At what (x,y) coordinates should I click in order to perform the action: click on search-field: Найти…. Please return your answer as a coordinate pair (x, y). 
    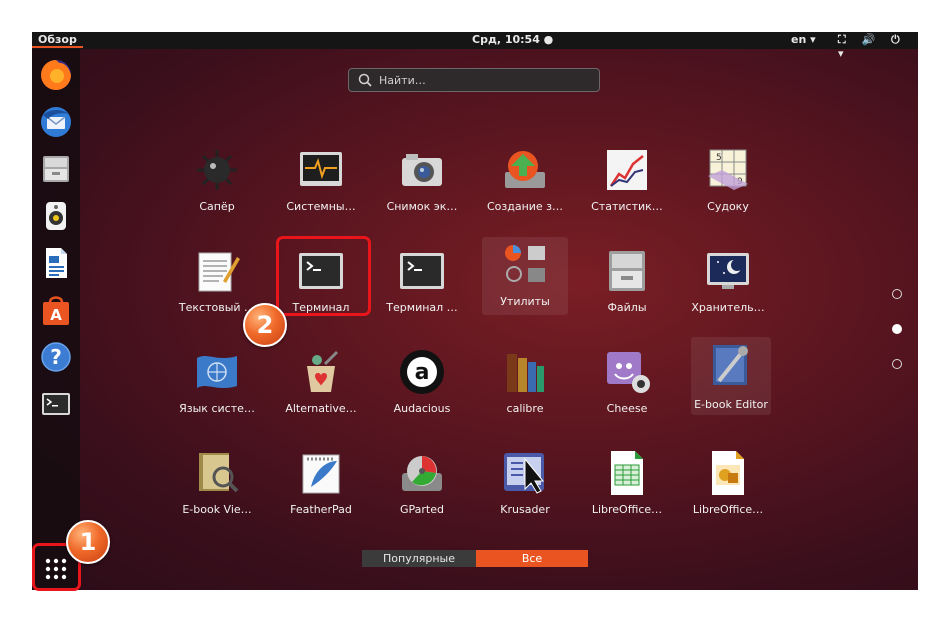
    Looking at the image, I should click on (474, 80).